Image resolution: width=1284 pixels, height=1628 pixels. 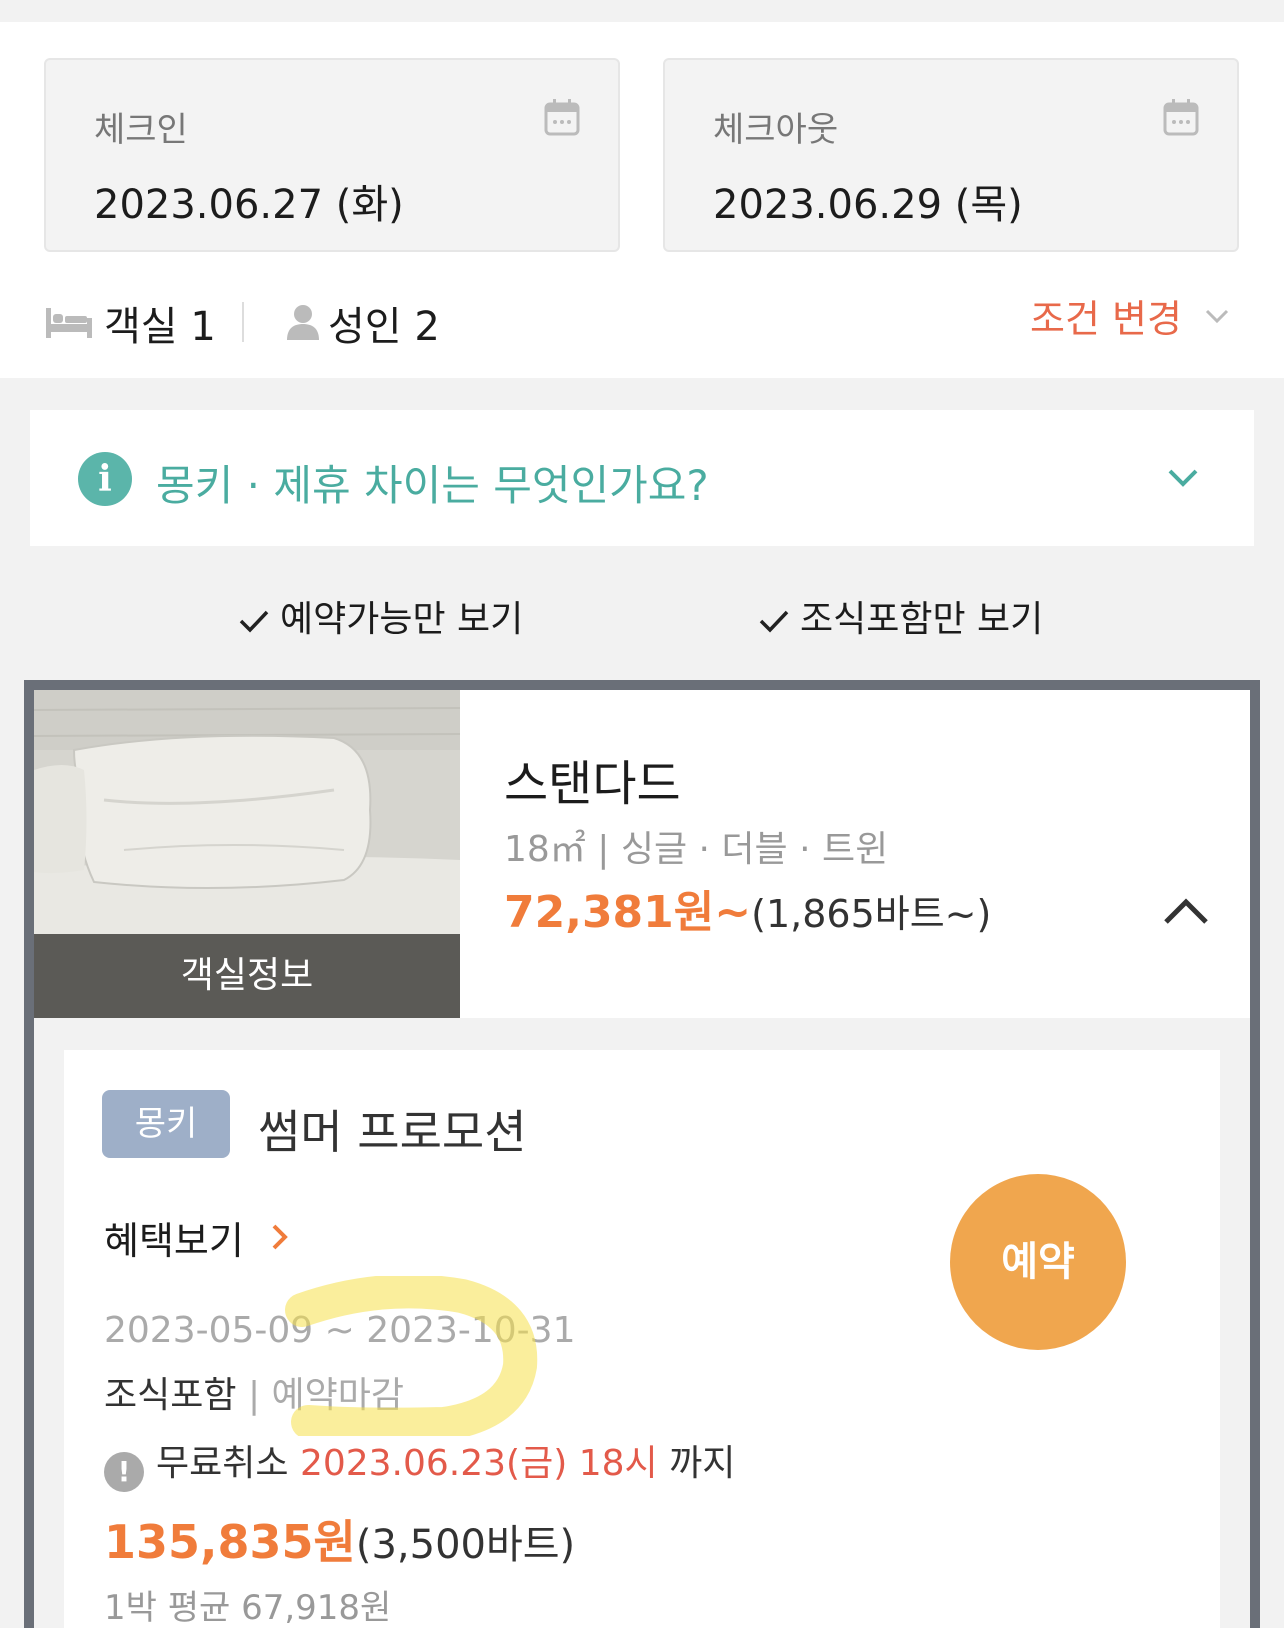 I want to click on checkout-date: 2023.06.29 (목), so click(x=868, y=205).